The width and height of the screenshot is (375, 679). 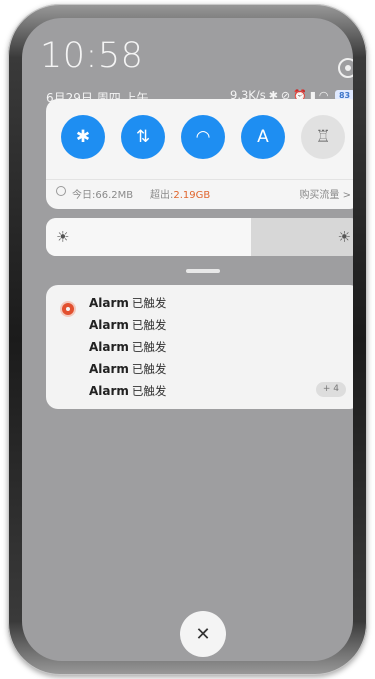 I want to click on brightness-slider: ☀ ☀, so click(x=199, y=237).